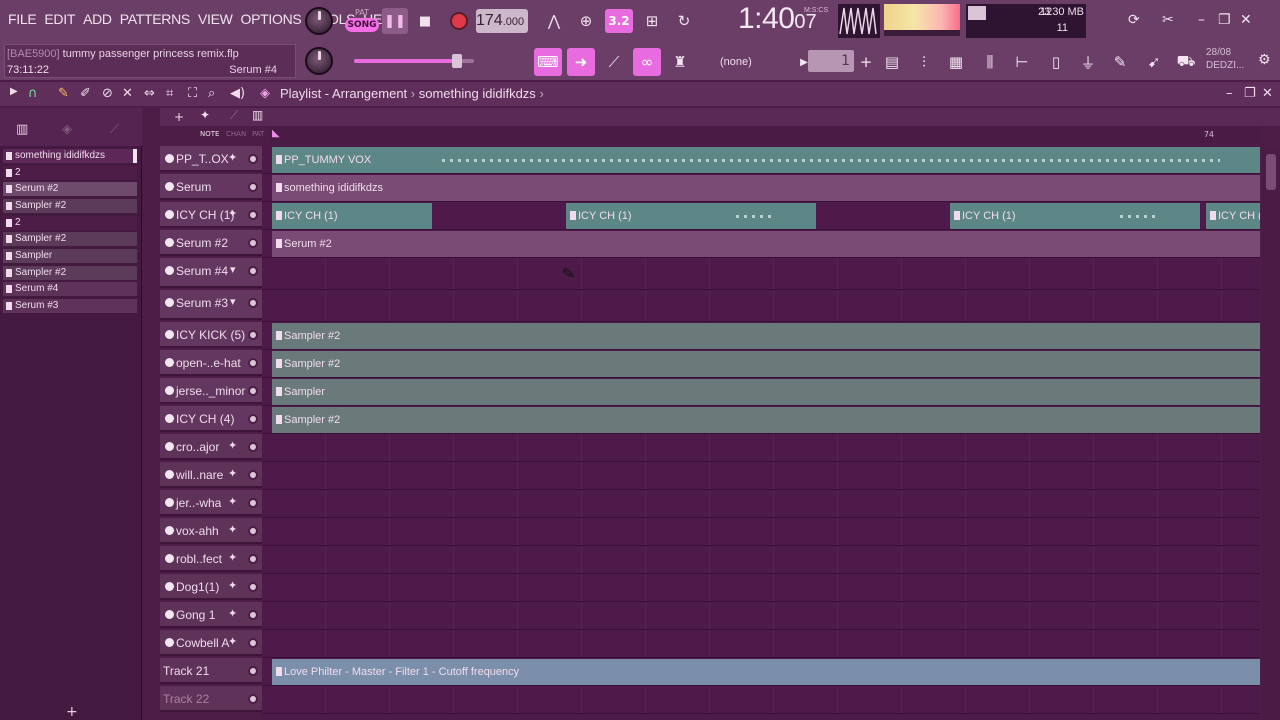 The width and height of the screenshot is (1280, 720). I want to click on pattern-selector: 1, so click(831, 61).